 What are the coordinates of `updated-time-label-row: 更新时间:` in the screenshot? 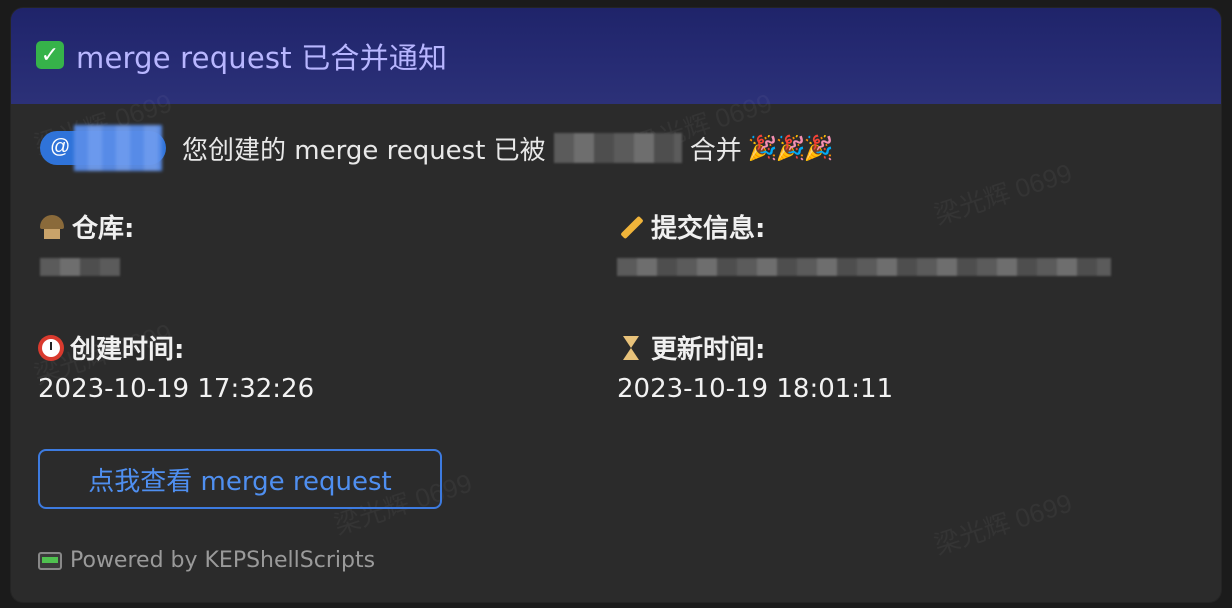 It's located at (691, 347).